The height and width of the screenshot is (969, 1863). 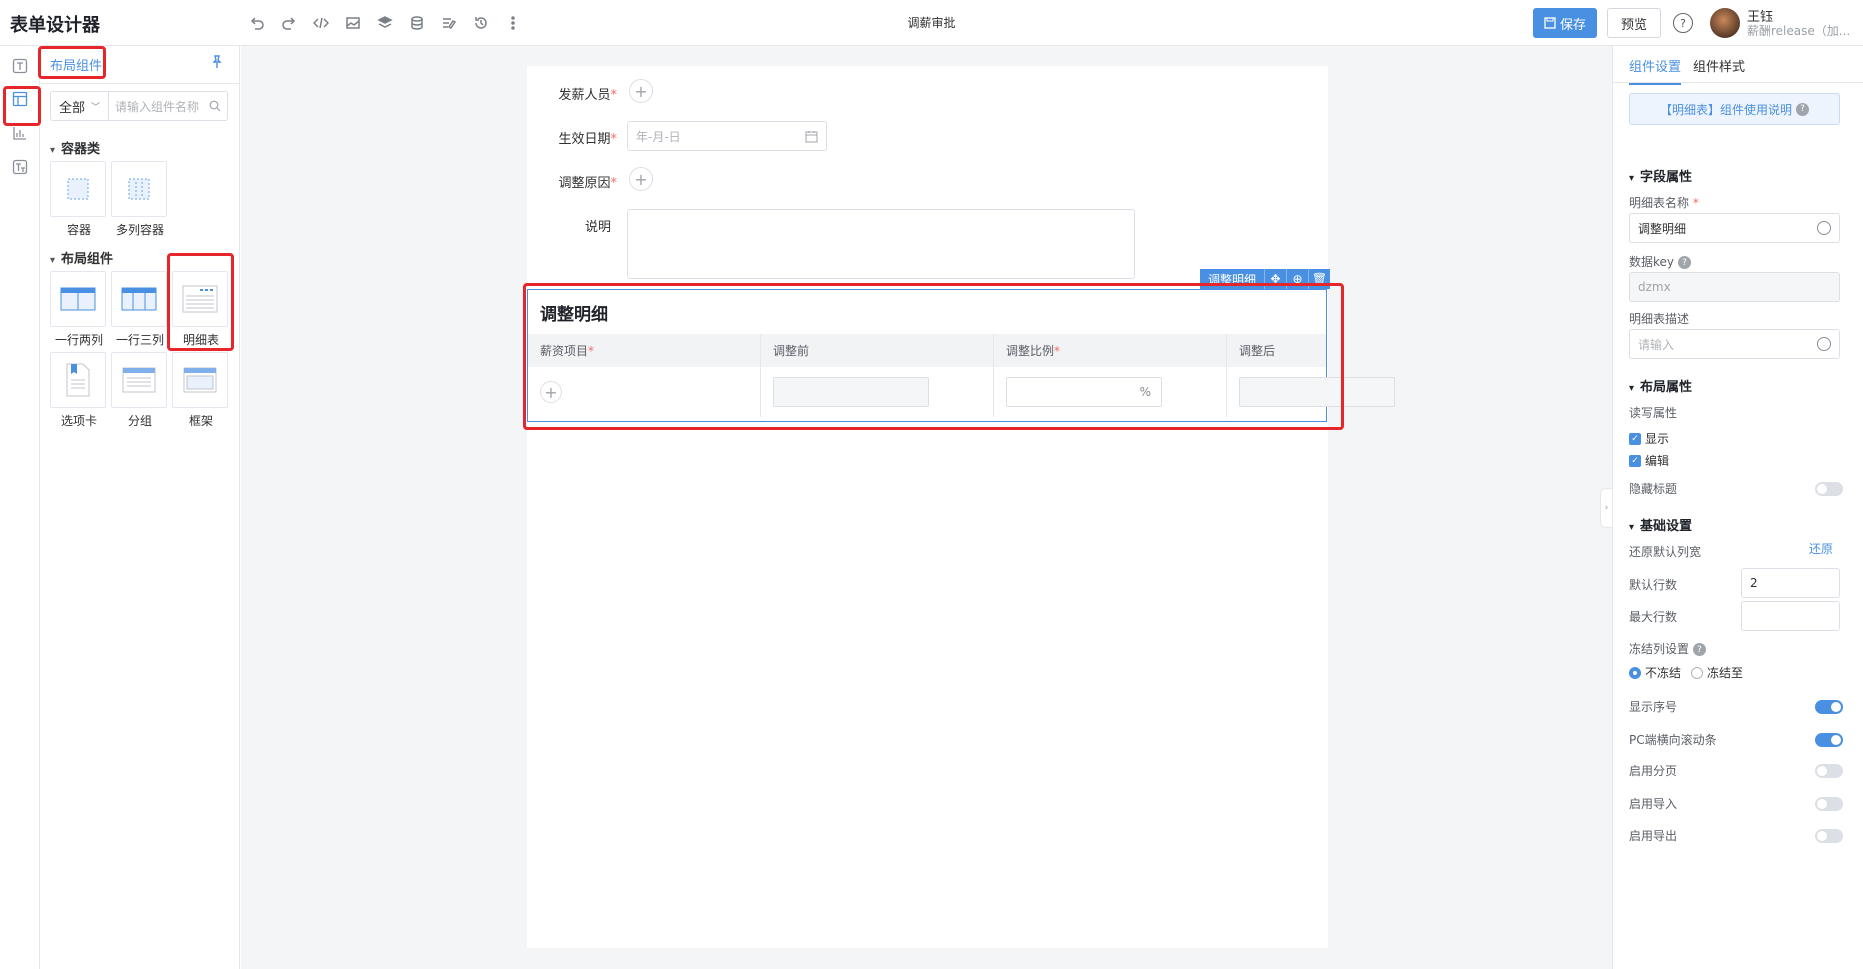 I want to click on pc-scroll-label: PC端横向滚动条, so click(x=1673, y=740).